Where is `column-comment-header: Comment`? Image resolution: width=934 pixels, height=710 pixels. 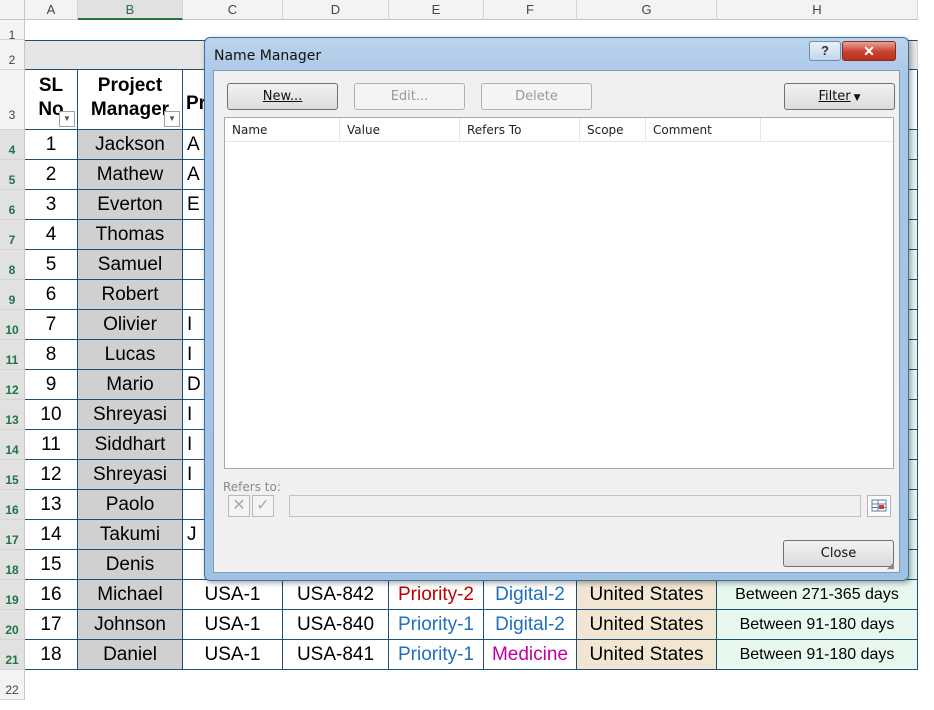
column-comment-header: Comment is located at coordinates (703, 130).